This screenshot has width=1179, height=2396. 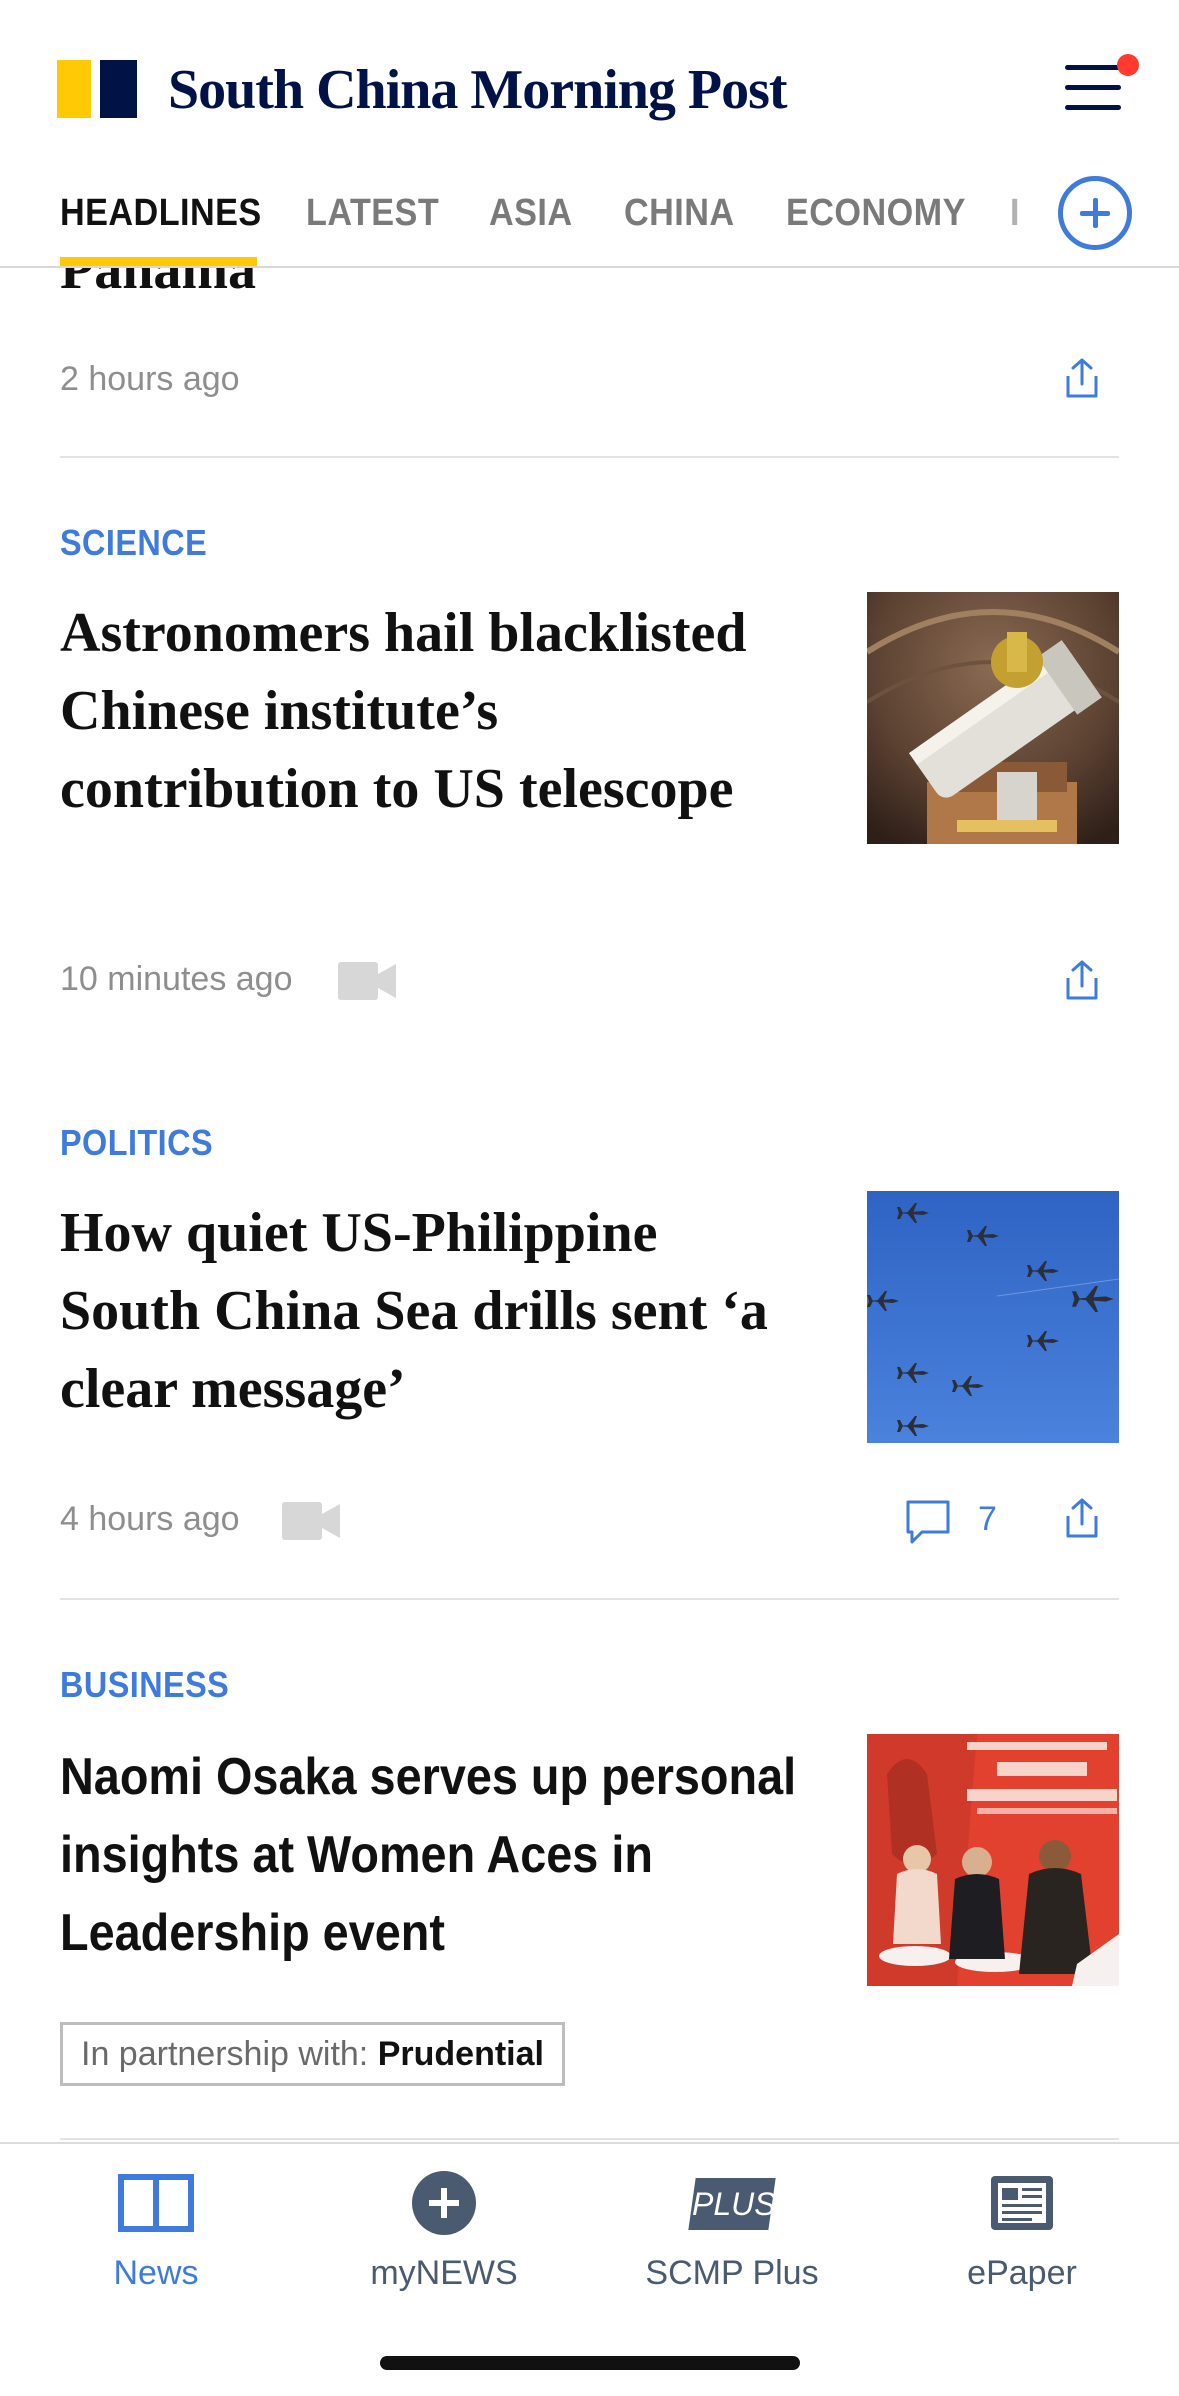 I want to click on book-icon, so click(x=156, y=2203).